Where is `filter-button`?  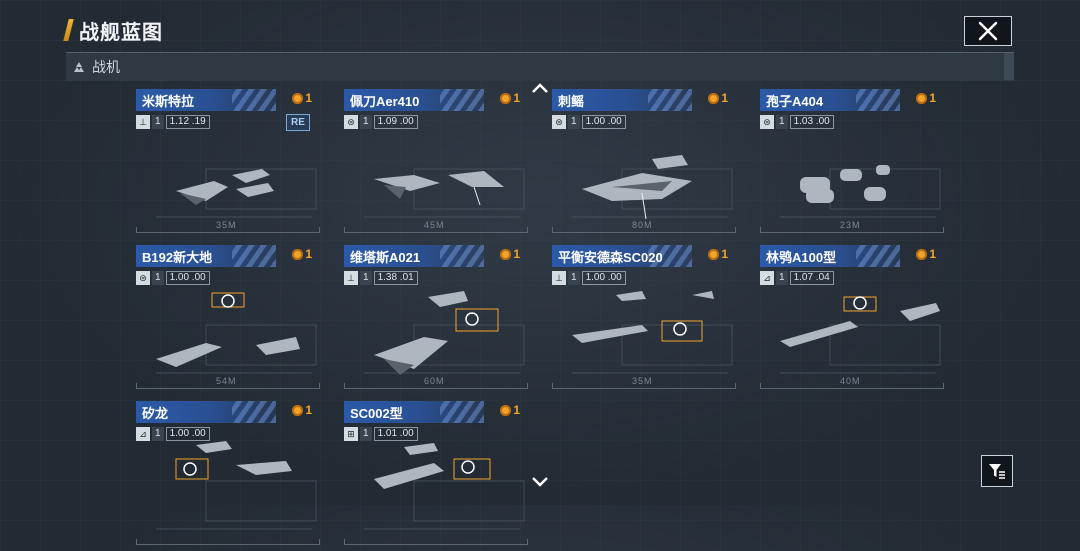
filter-button is located at coordinates (997, 471).